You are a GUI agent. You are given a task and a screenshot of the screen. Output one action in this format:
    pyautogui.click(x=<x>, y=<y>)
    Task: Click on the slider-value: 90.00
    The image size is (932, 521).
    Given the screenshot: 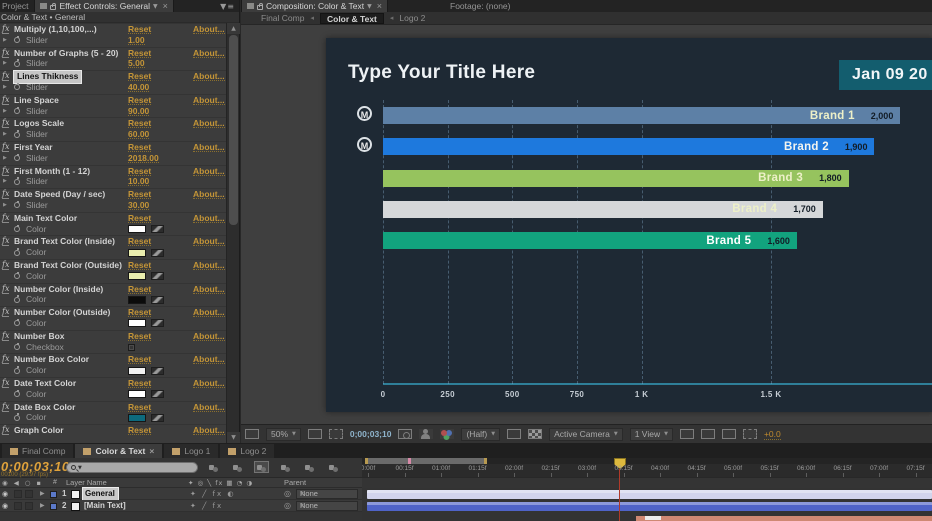 What is the action you would take?
    pyautogui.click(x=139, y=111)
    